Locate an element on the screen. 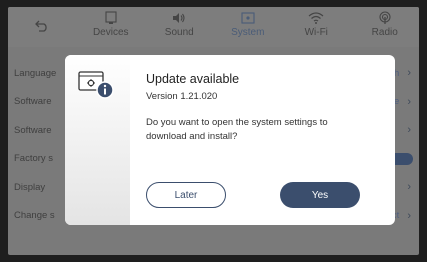 The height and width of the screenshot is (262, 427). tab-system-label: System is located at coordinates (248, 32).